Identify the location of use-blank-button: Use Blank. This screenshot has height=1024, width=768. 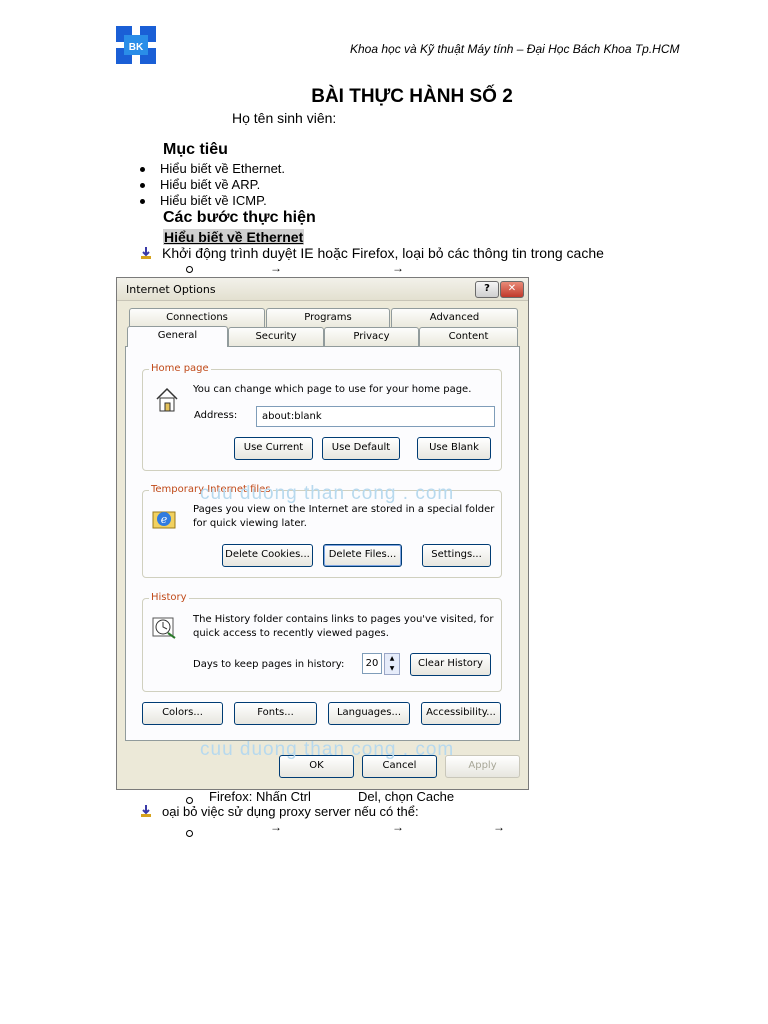
(454, 448).